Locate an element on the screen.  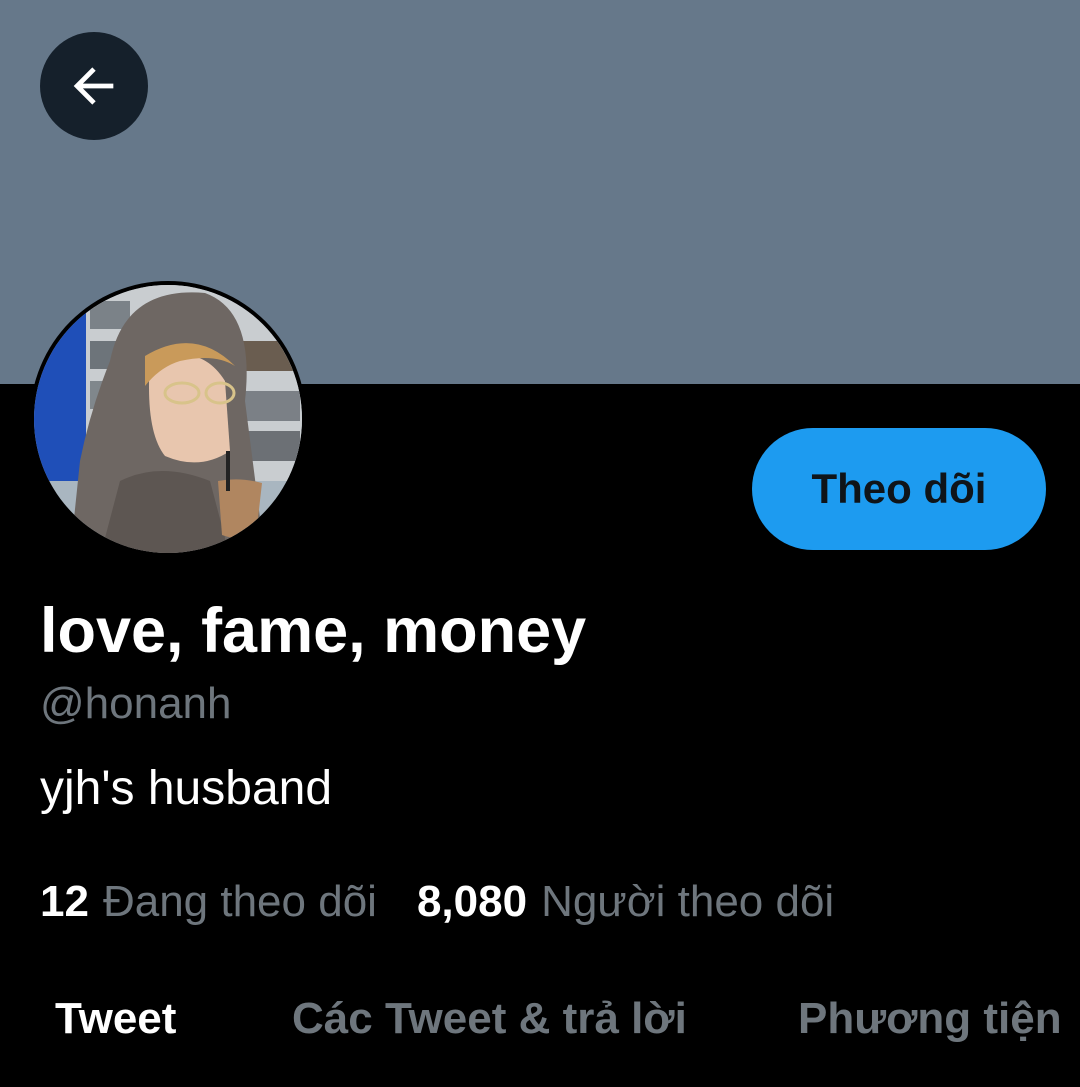
avatar-image is located at coordinates (168, 419).